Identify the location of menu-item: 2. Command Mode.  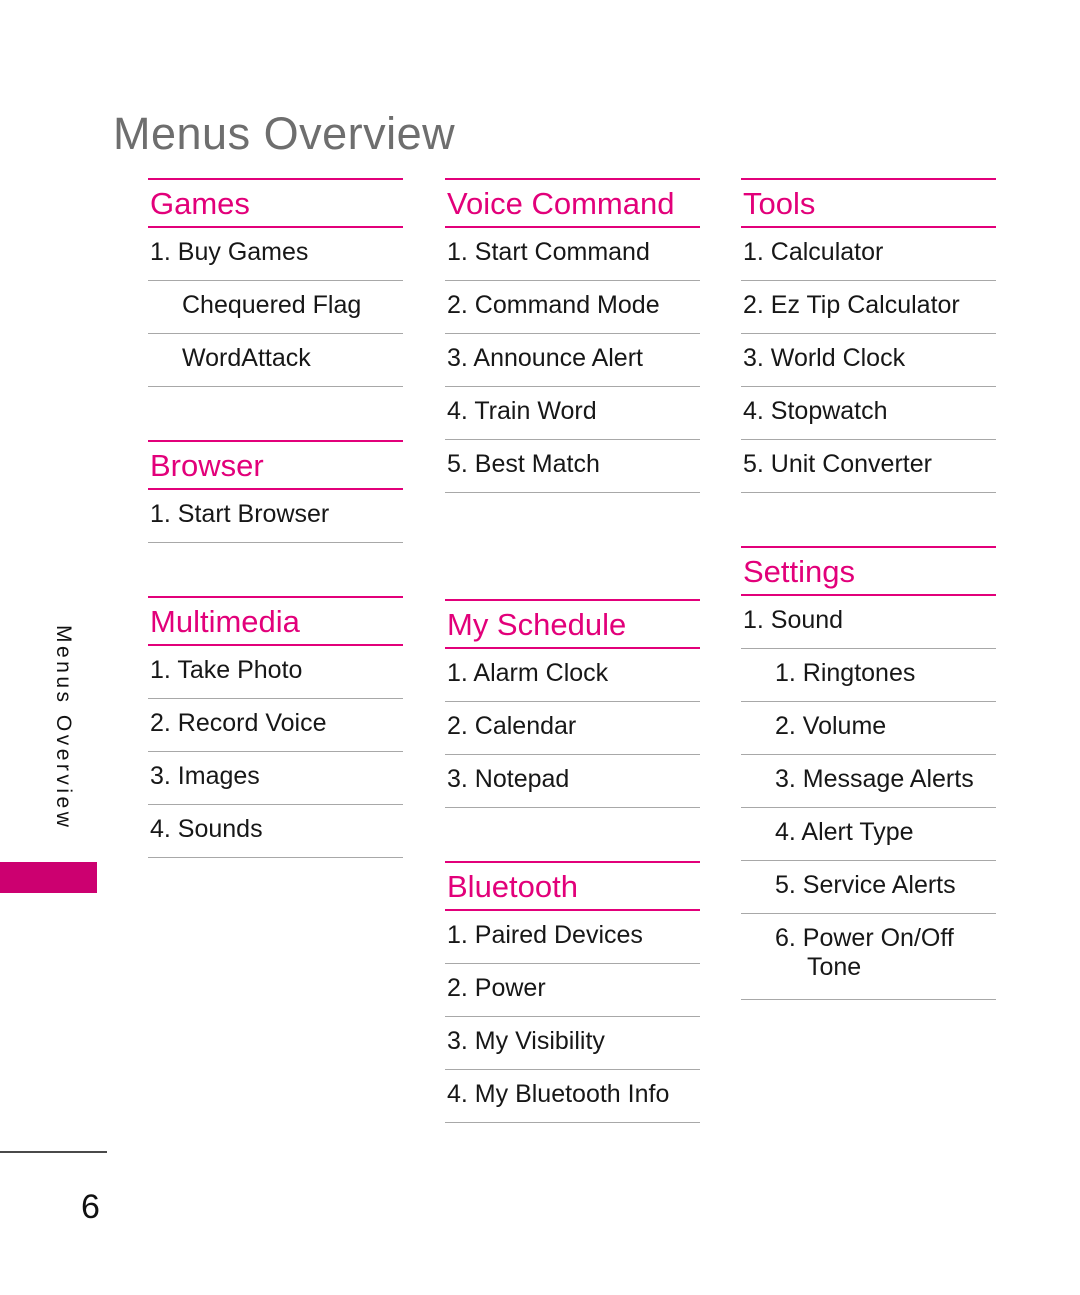
(572, 307).